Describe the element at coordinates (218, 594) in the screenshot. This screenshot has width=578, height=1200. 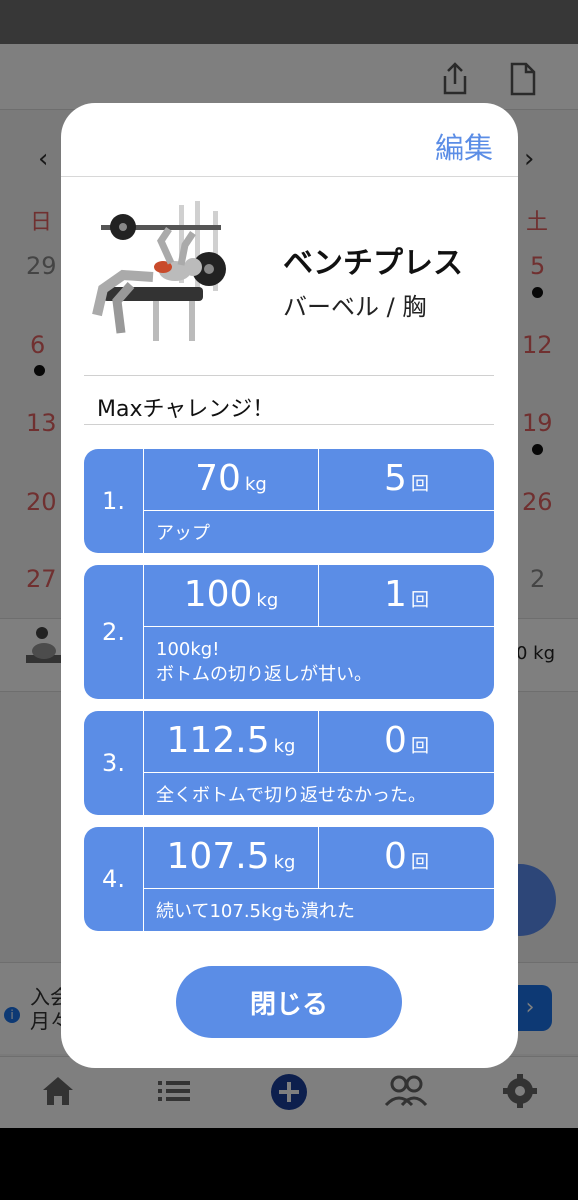
I see `weight-value: 100` at that location.